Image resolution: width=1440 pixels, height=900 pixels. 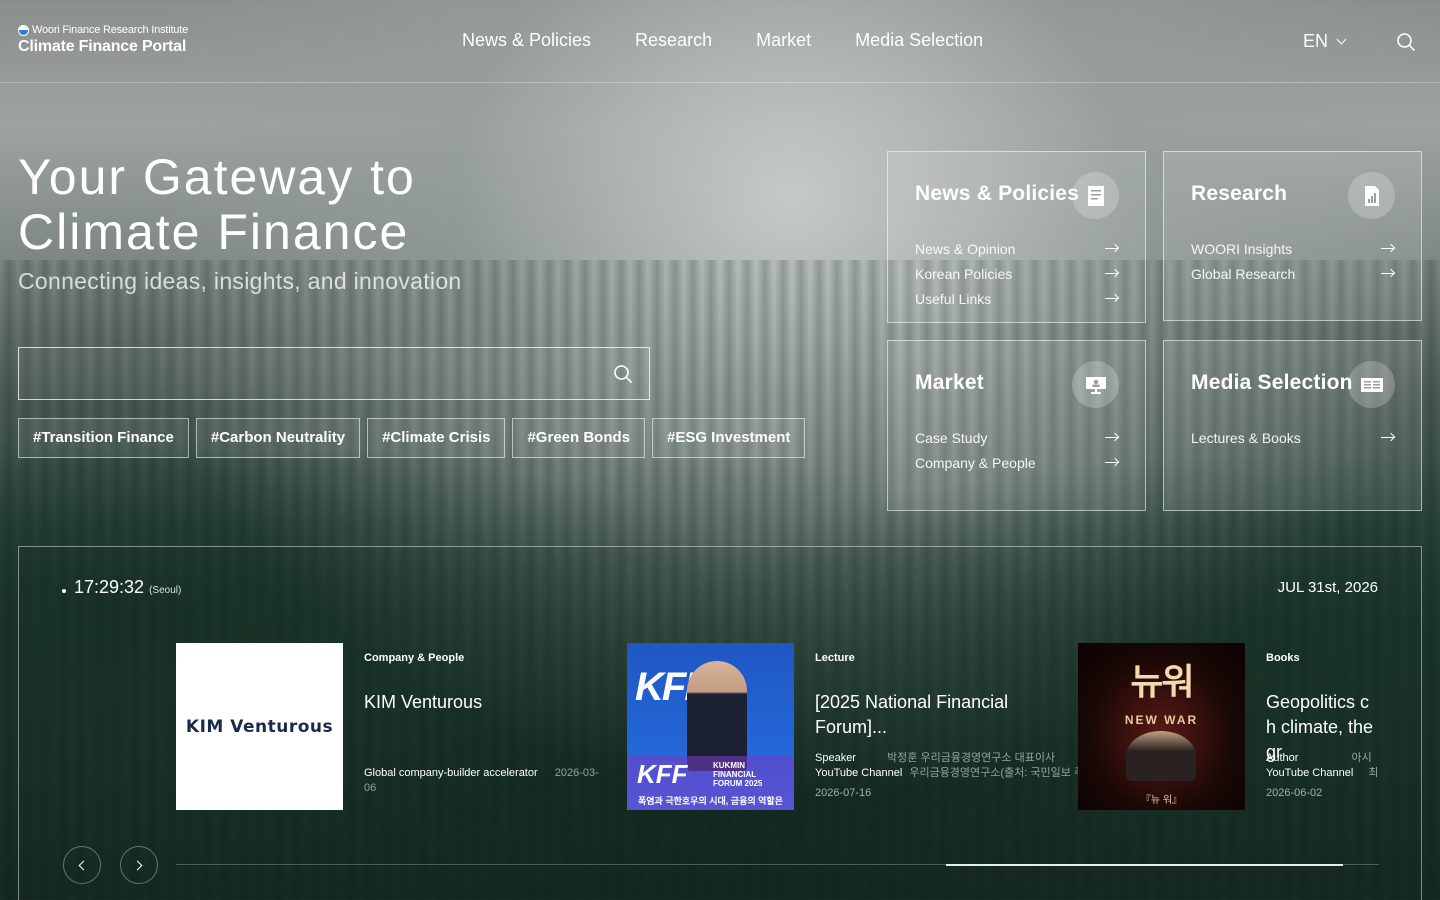 I want to click on search-input, so click(x=299, y=373).